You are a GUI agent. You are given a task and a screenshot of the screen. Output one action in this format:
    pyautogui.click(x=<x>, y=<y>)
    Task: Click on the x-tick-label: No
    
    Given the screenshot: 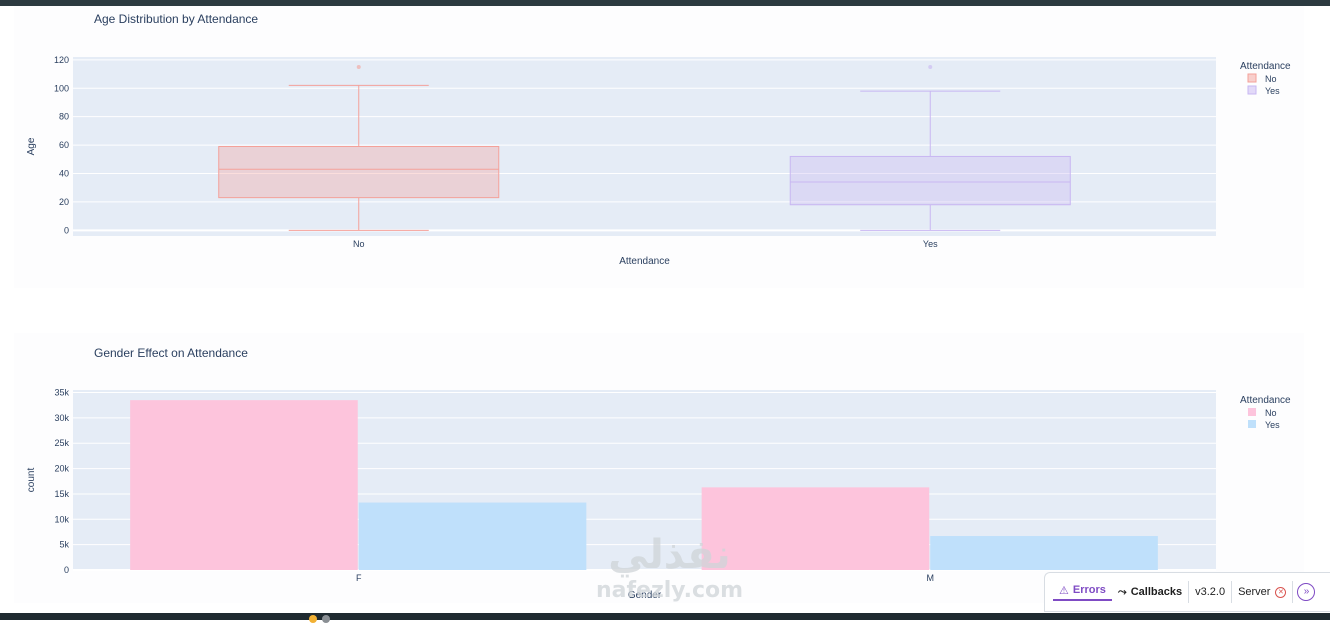 What is the action you would take?
    pyautogui.click(x=359, y=244)
    